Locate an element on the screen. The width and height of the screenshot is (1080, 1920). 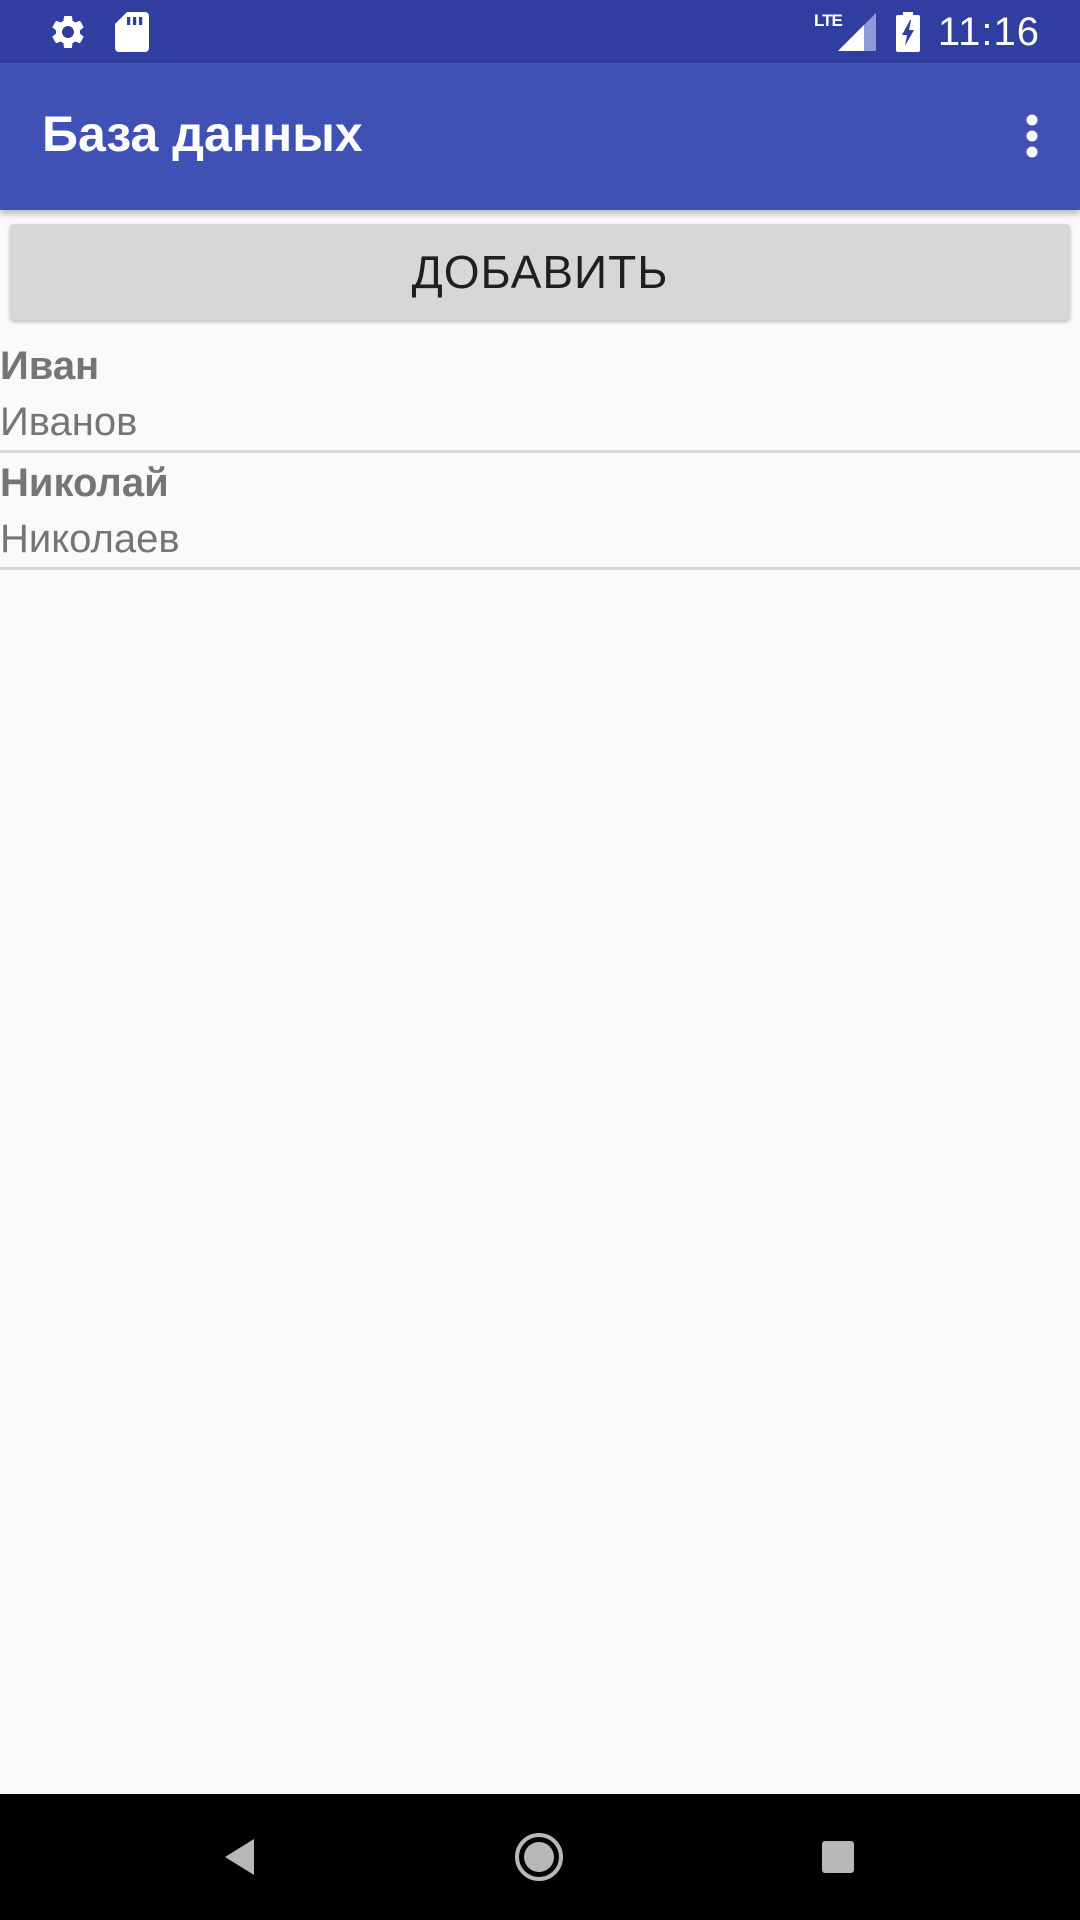
person-list: Иван Иванов Николай Николаев is located at coordinates (540, 453).